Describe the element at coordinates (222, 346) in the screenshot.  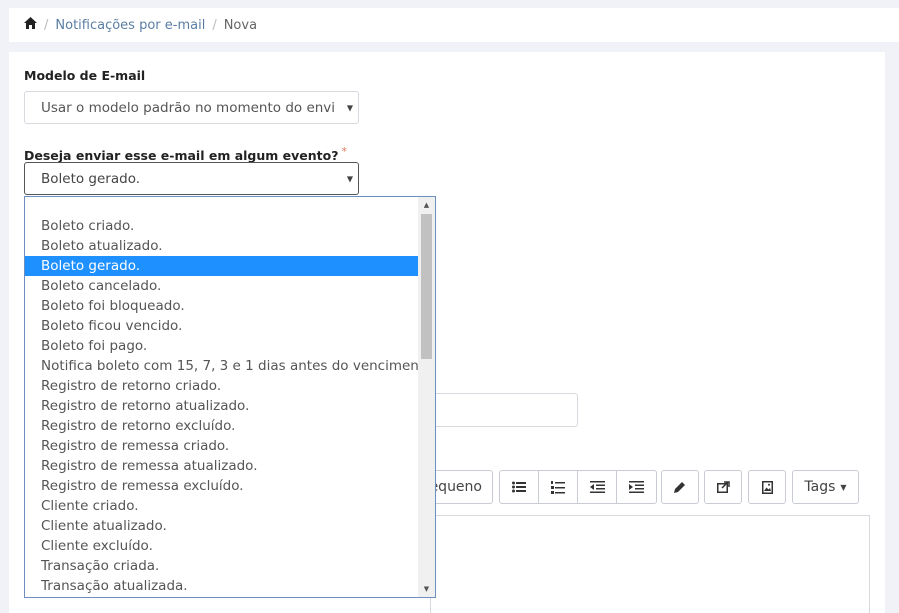
I see `dropdown-option: Boleto foi pago.` at that location.